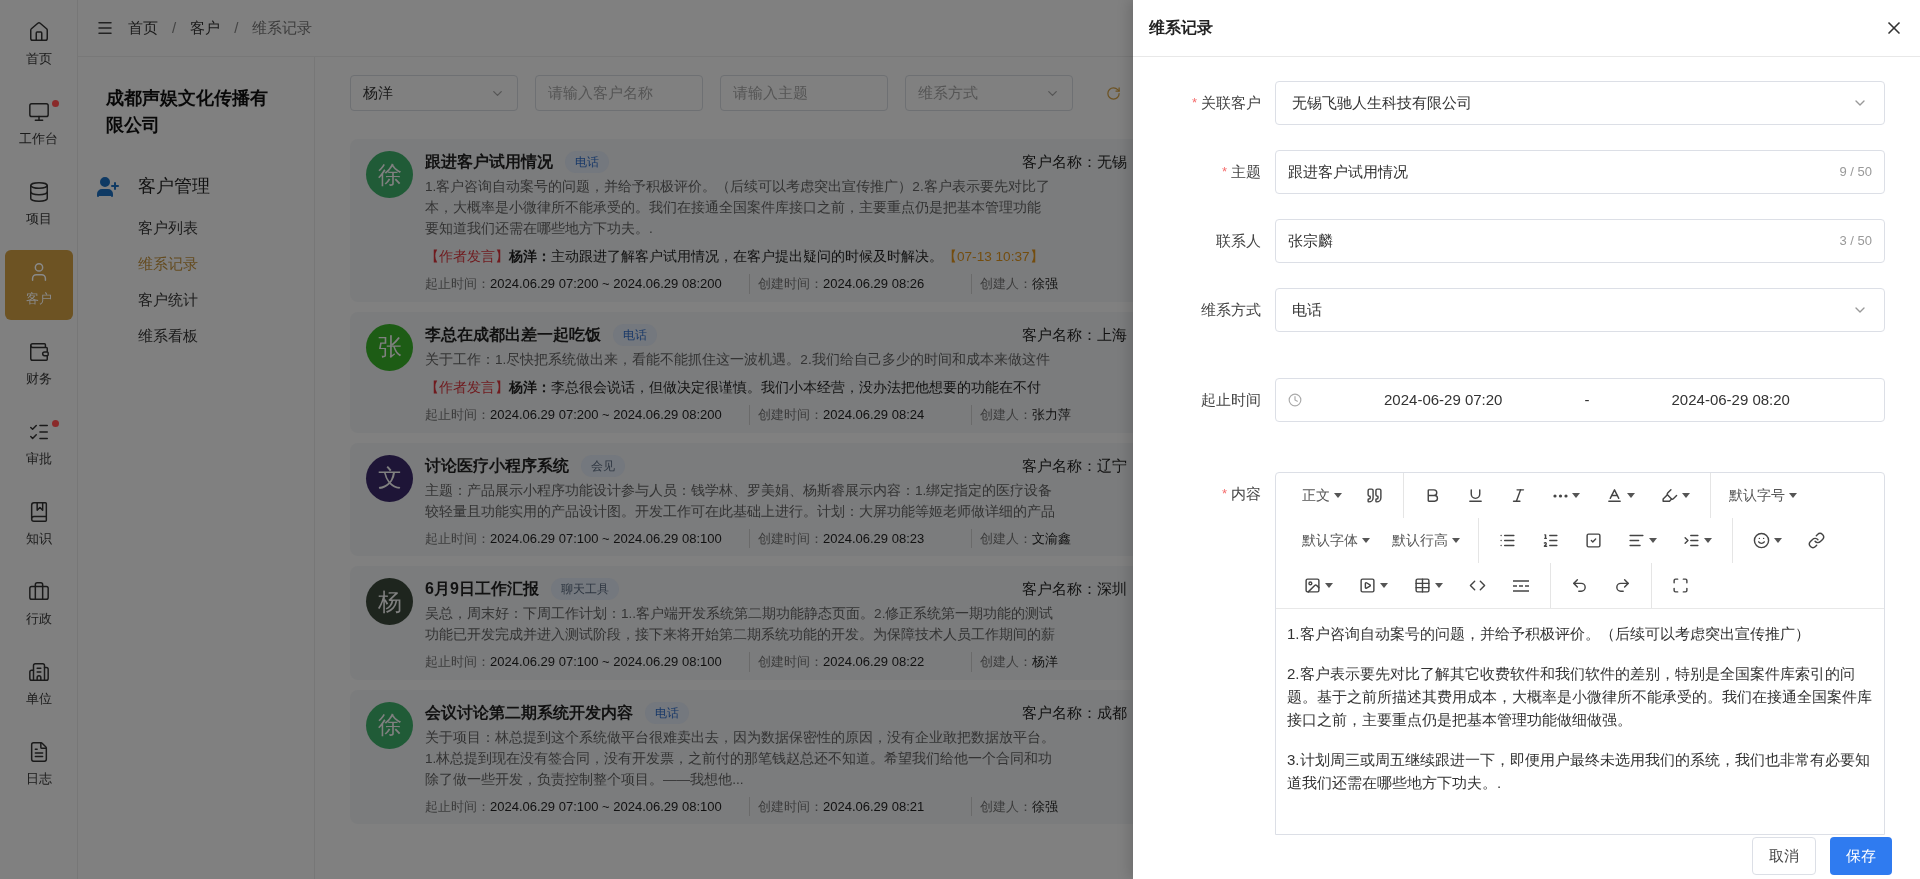 Image resolution: width=1920 pixels, height=879 pixels. Describe the element at coordinates (38, 32) in the screenshot. I see `home-icon` at that location.